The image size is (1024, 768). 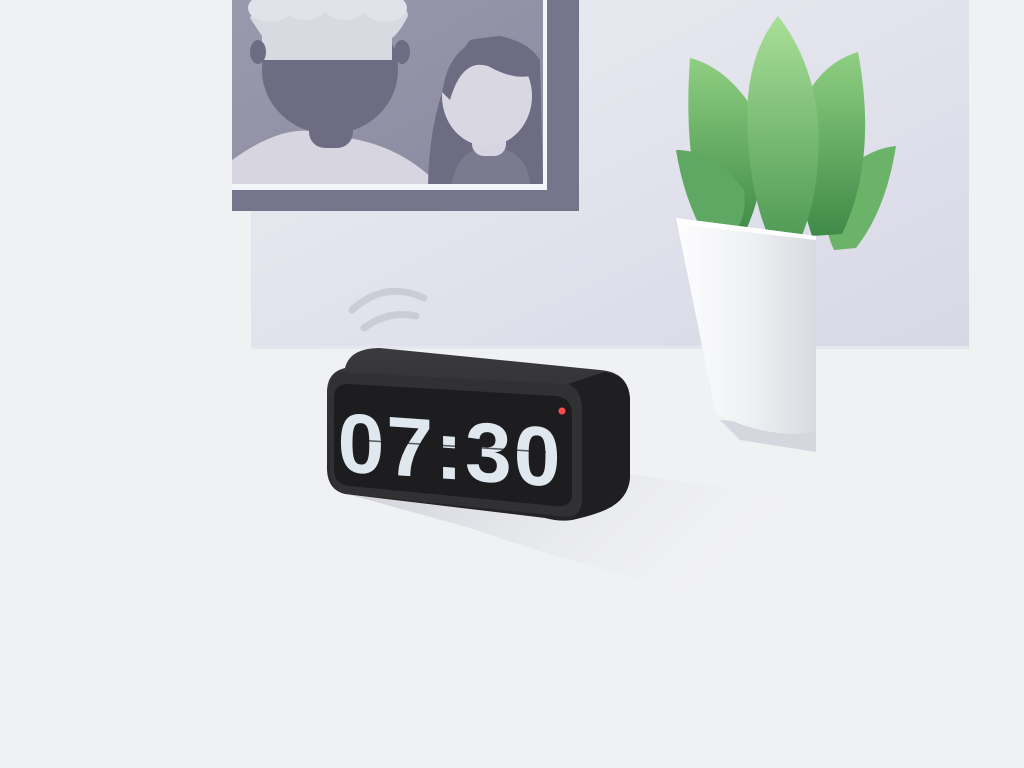 I want to click on alarm-clock: 07:30, so click(x=478, y=434).